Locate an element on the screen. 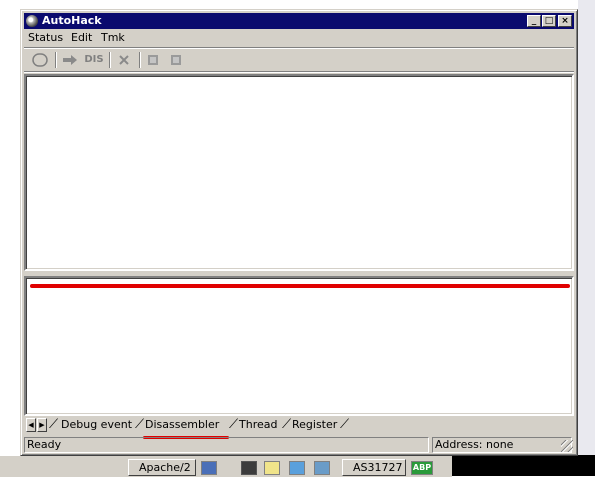 Image resolution: width=595 pixels, height=477 pixels. tab-register: Register is located at coordinates (314, 425).